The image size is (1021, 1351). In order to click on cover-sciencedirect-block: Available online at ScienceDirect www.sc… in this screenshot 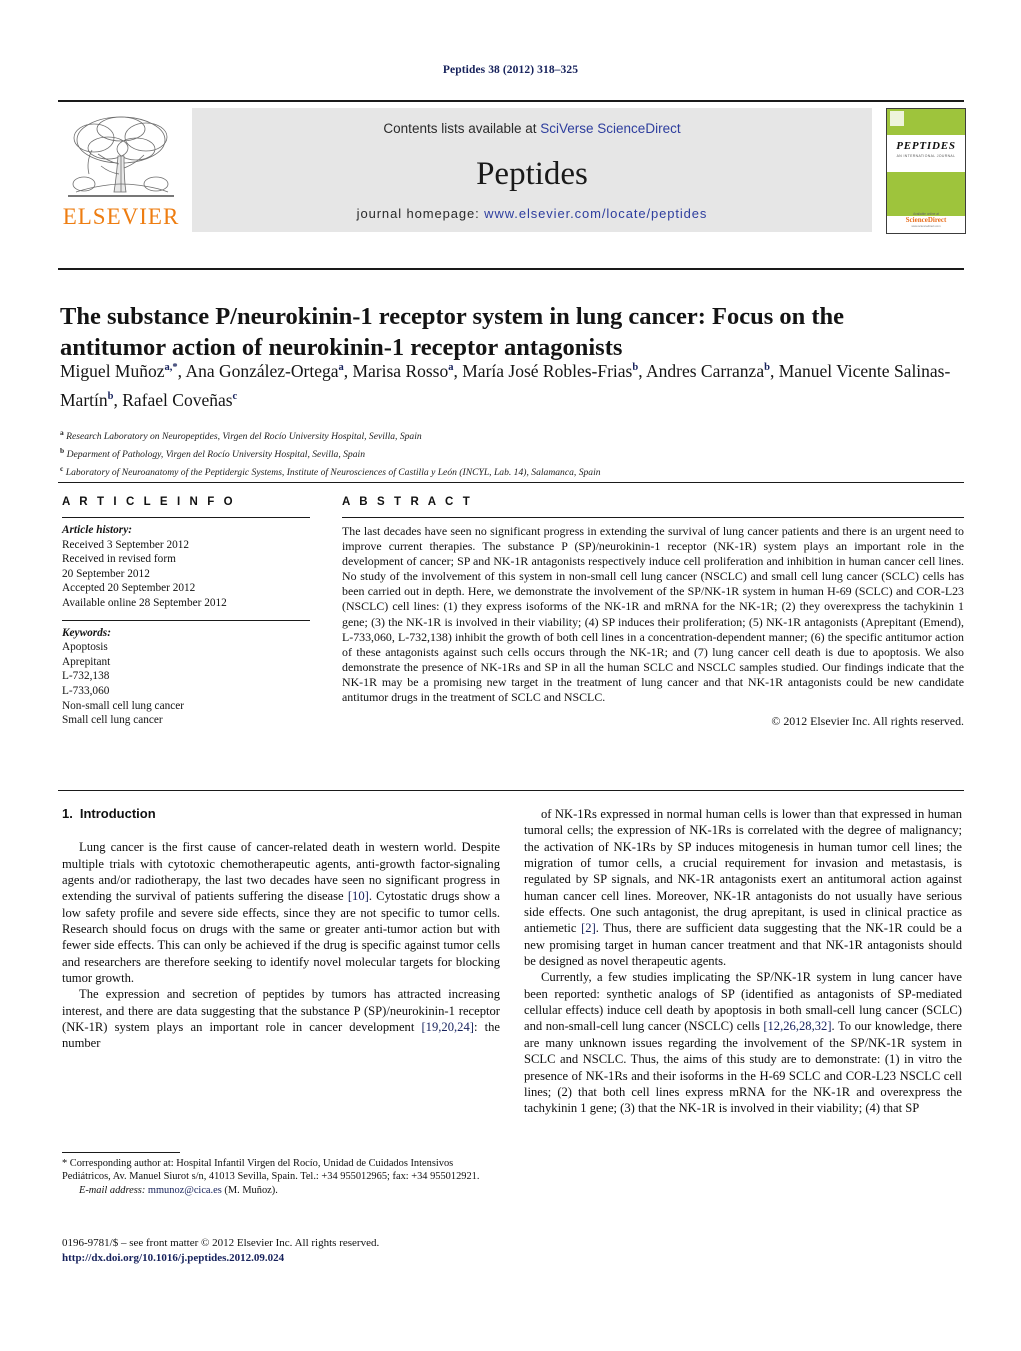, I will do `click(926, 220)`.